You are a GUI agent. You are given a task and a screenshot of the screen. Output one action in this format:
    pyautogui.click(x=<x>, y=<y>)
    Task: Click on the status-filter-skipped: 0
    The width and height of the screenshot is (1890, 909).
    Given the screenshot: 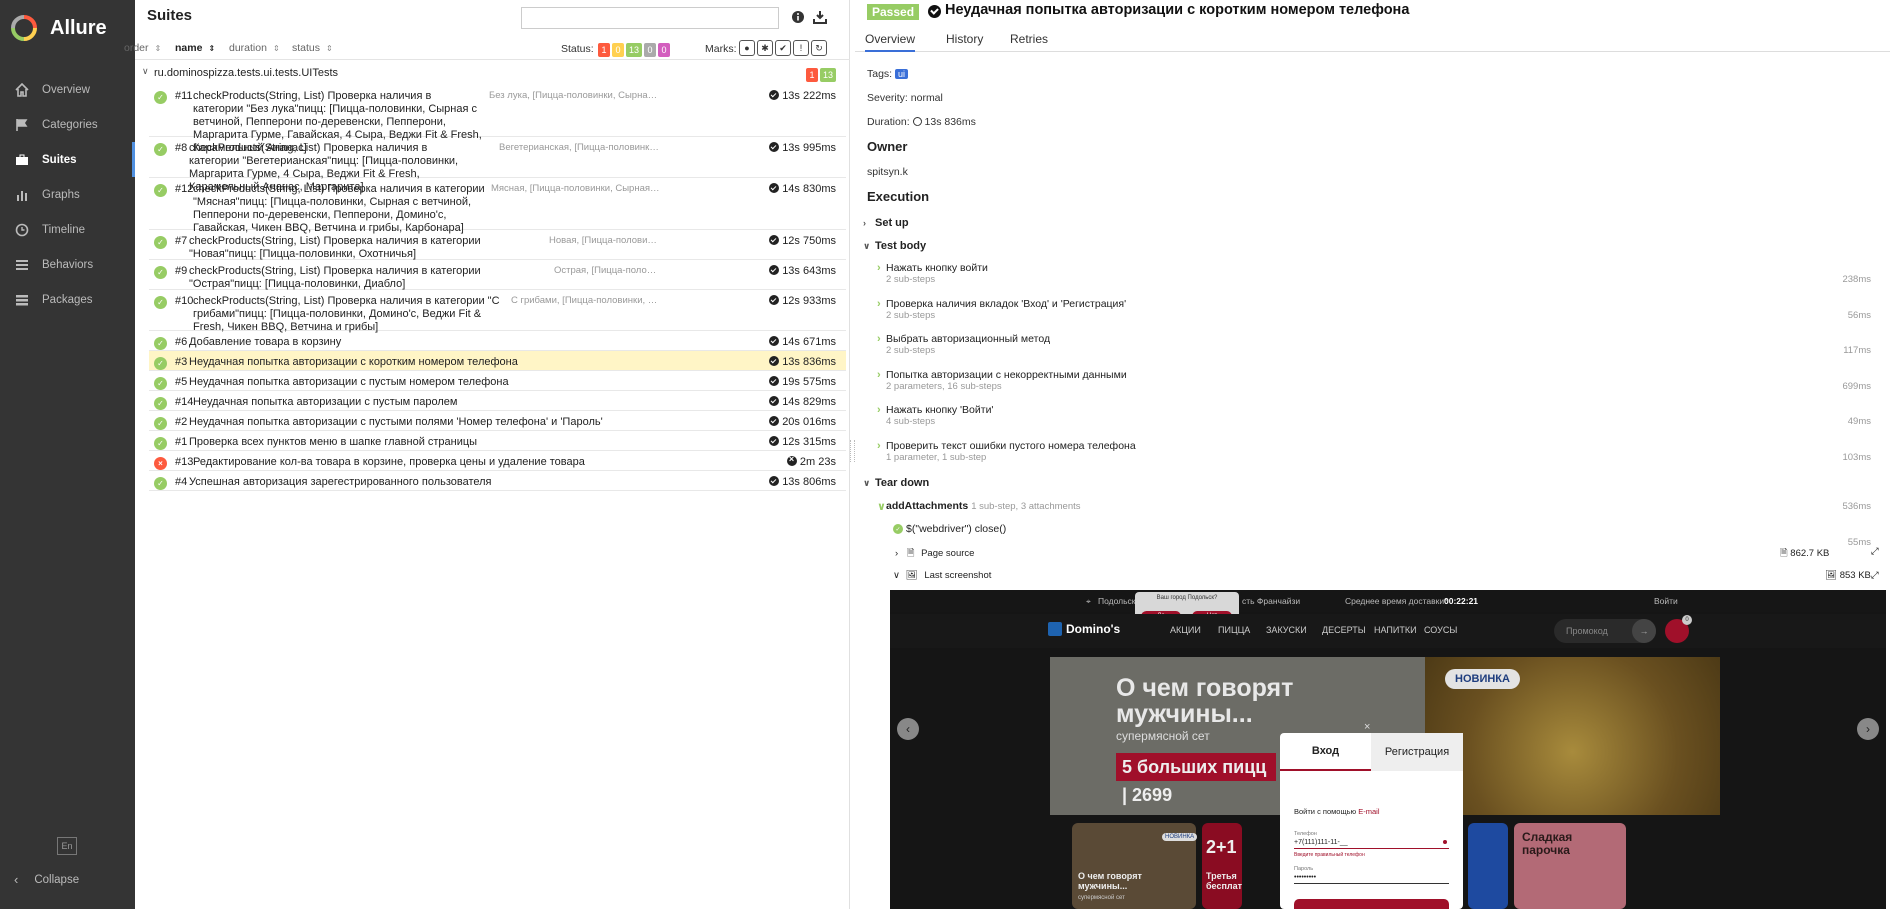 What is the action you would take?
    pyautogui.click(x=650, y=50)
    